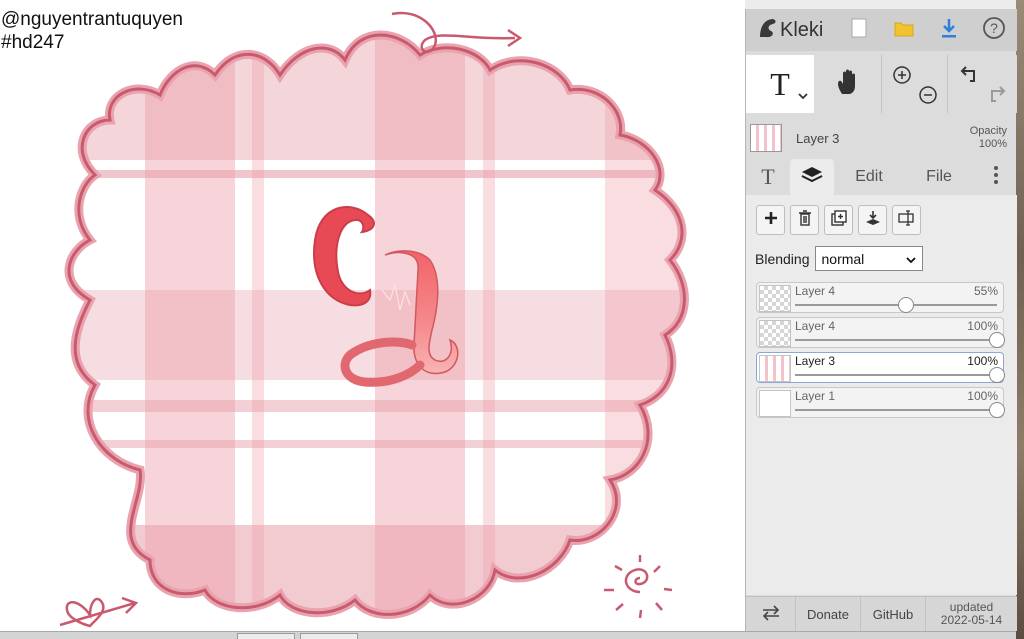 The image size is (1024, 639). I want to click on duplicate-icon, so click(838, 220).